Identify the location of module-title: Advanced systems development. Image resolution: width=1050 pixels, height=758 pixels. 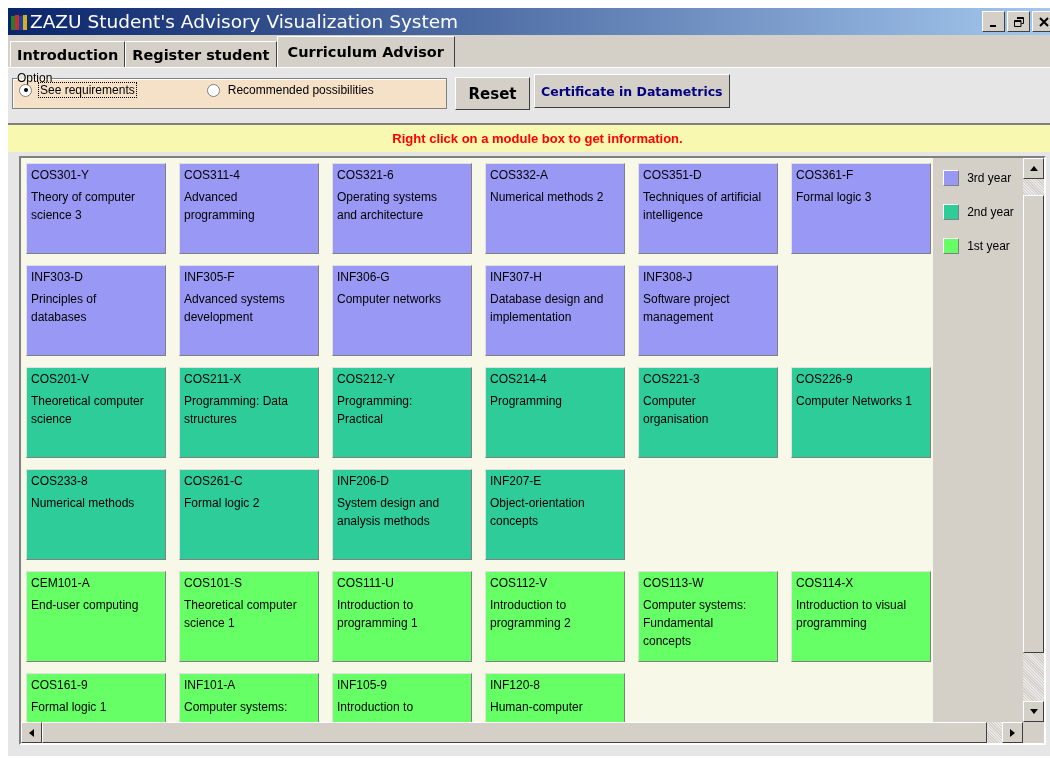
(235, 308).